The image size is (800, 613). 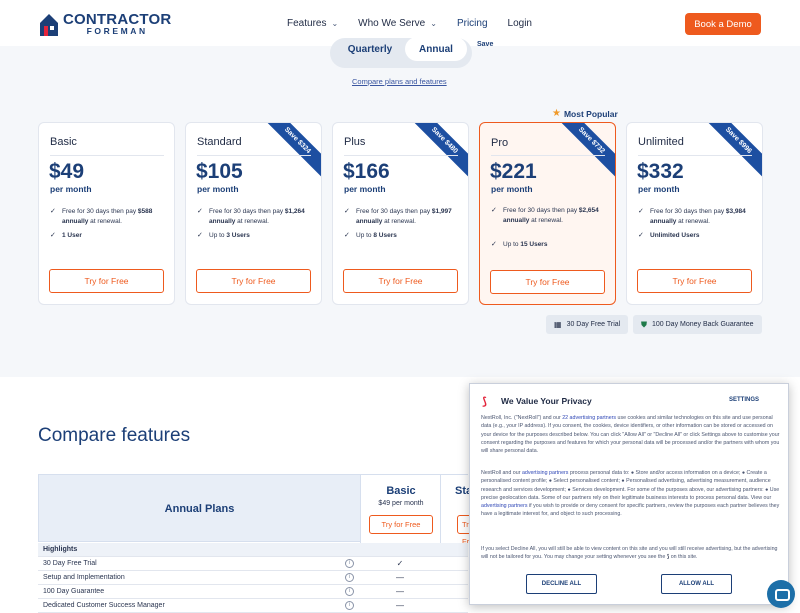 What do you see at coordinates (312, 23) in the screenshot?
I see `nav-features: Features ⌄` at bounding box center [312, 23].